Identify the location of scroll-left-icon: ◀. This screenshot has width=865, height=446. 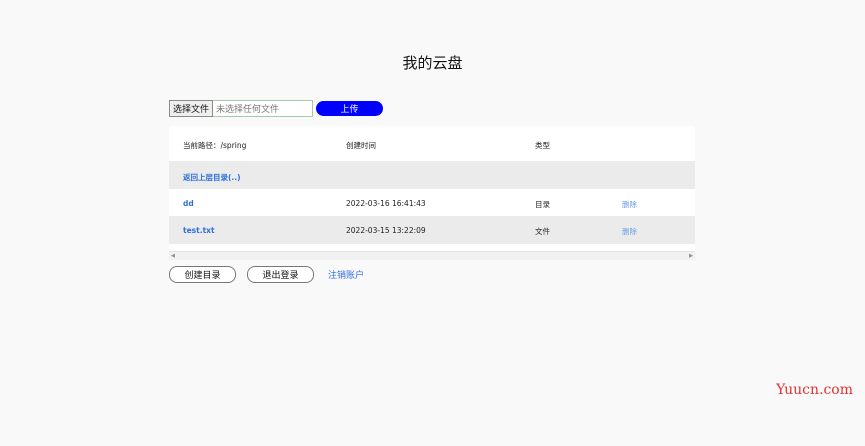
(173, 256).